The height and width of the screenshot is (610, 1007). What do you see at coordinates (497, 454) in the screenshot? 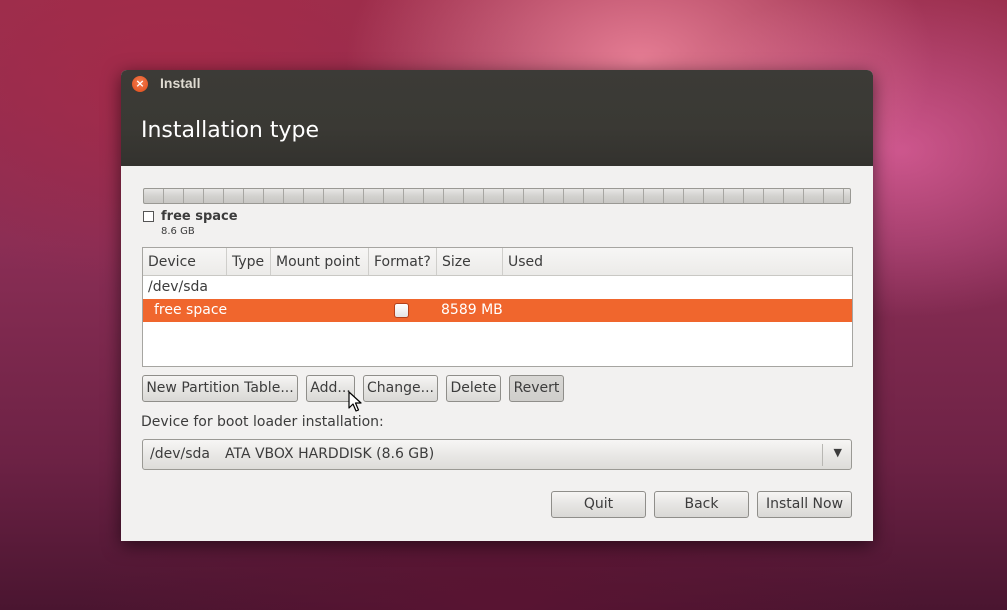
I see `boot-loader-select: /dev/sda ATA VBOX HARDDISK (8.6 GB) ▼` at bounding box center [497, 454].